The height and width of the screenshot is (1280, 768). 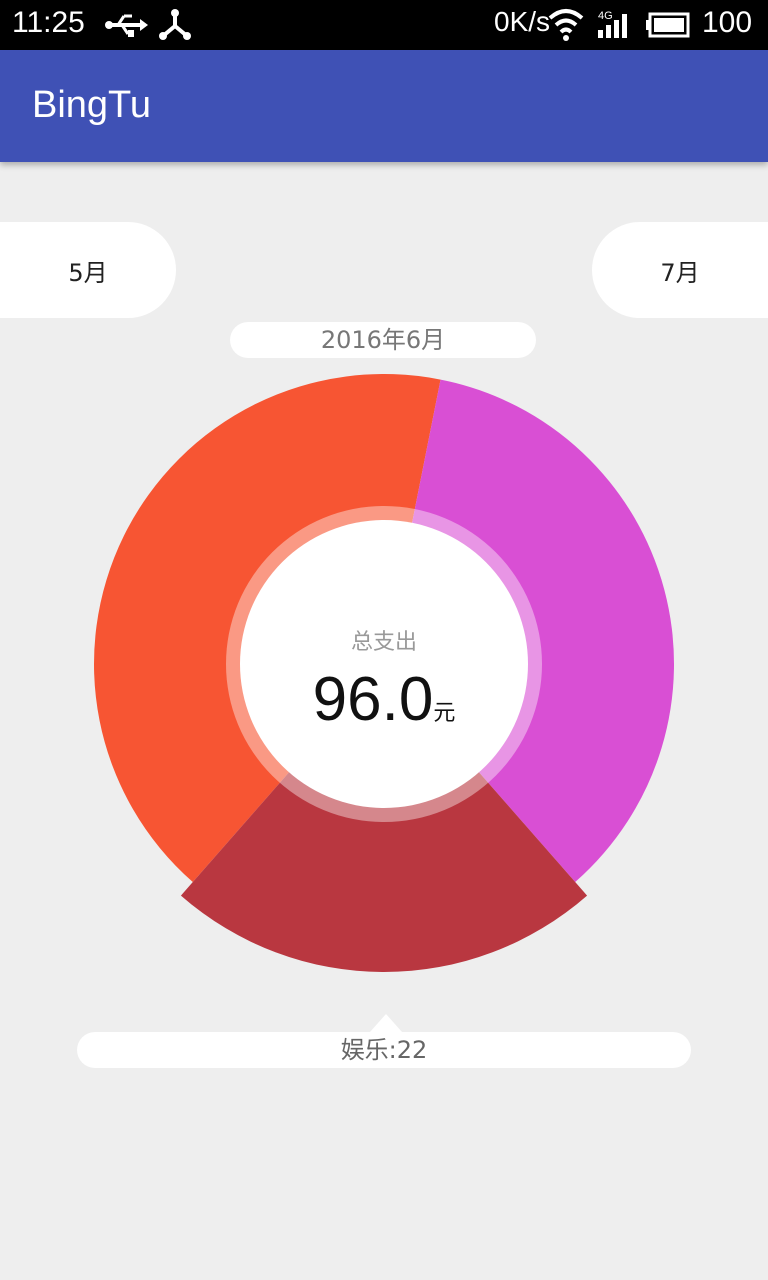 I want to click on total-value: 96.0元, so click(x=384, y=699).